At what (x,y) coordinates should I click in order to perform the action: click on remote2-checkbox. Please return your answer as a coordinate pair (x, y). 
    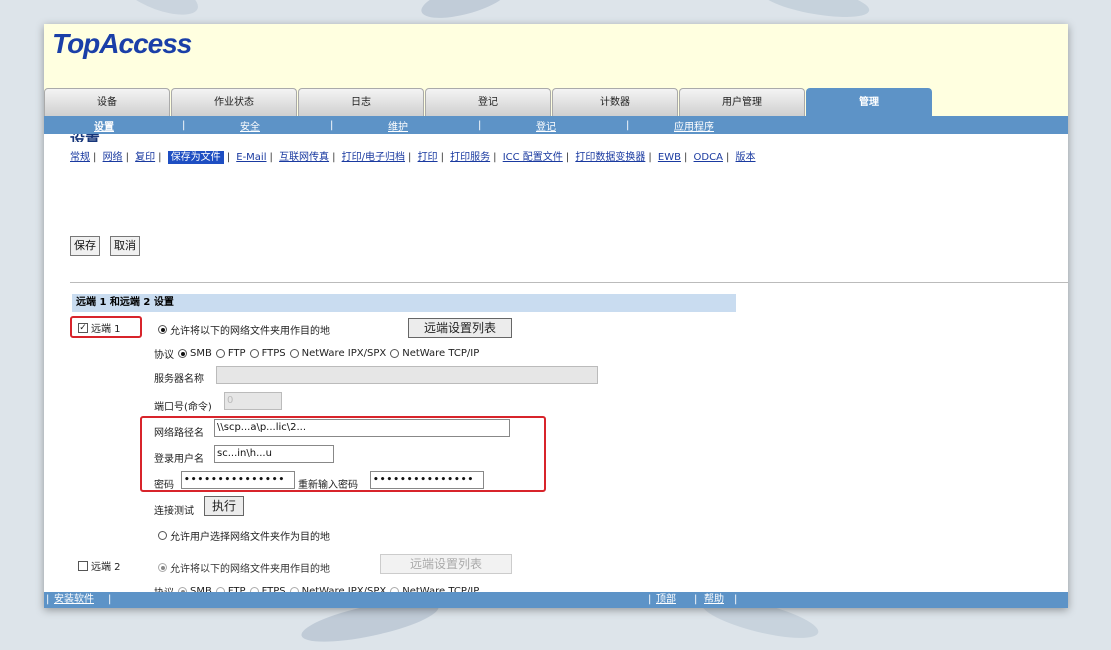
    Looking at the image, I should click on (83, 565).